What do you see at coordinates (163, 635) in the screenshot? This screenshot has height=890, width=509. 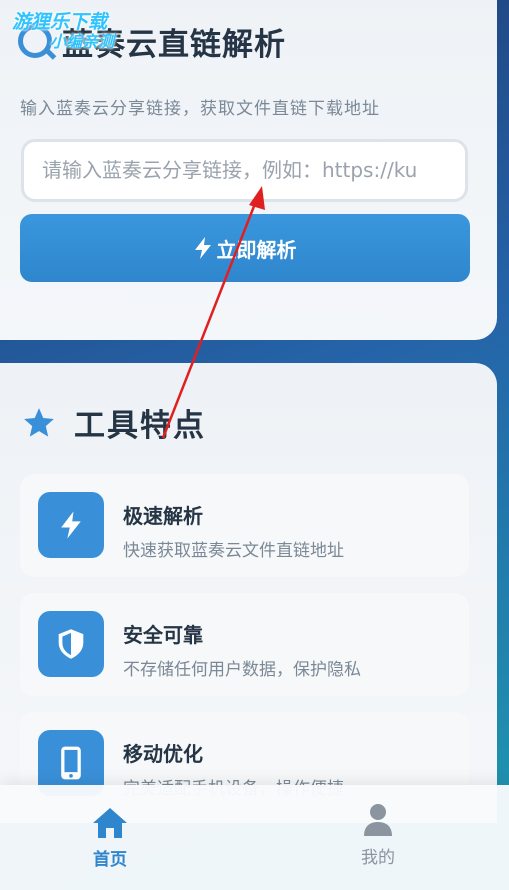 I see `feature-name: 安全可靠` at bounding box center [163, 635].